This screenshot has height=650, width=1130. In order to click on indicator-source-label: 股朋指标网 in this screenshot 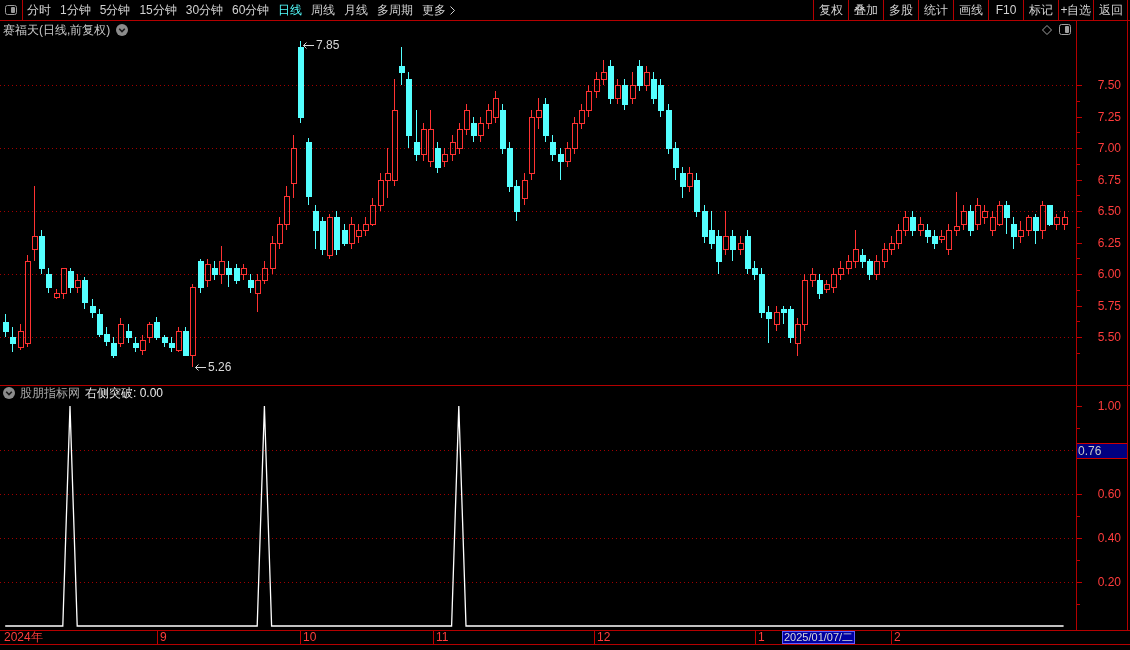, I will do `click(50, 393)`.